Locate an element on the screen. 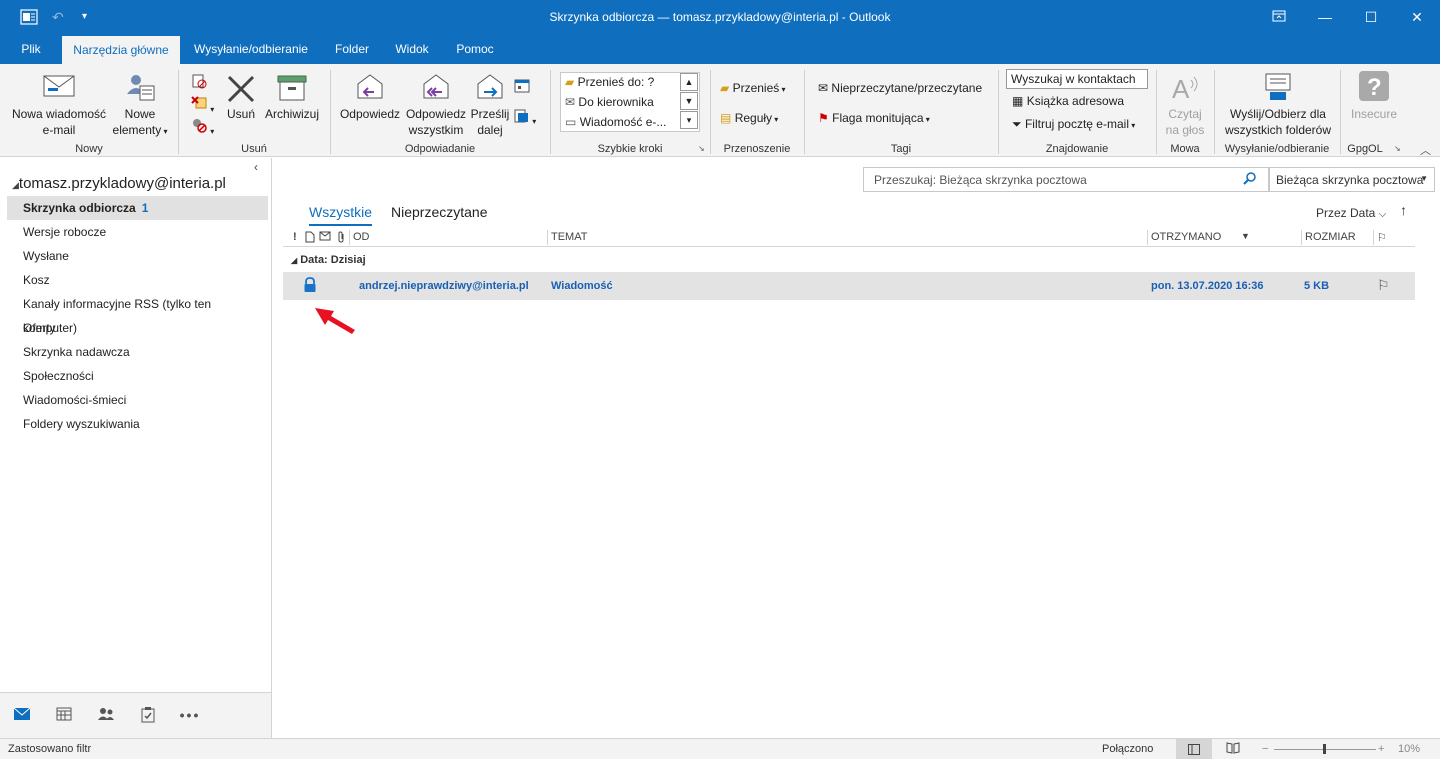  folder-trash: Kosz is located at coordinates (137, 280).